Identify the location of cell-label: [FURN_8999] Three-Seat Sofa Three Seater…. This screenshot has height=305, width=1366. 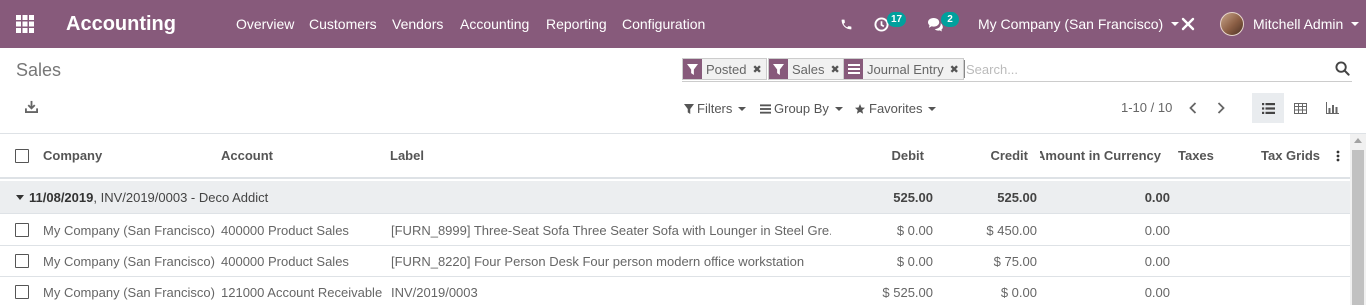
(611, 230).